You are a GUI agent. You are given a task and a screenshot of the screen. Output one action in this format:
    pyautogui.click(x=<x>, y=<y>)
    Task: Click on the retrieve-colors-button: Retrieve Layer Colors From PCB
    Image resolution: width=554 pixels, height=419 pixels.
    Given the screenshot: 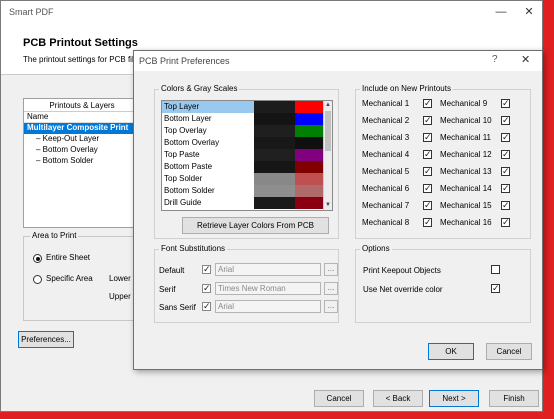 What is the action you would take?
    pyautogui.click(x=255, y=225)
    